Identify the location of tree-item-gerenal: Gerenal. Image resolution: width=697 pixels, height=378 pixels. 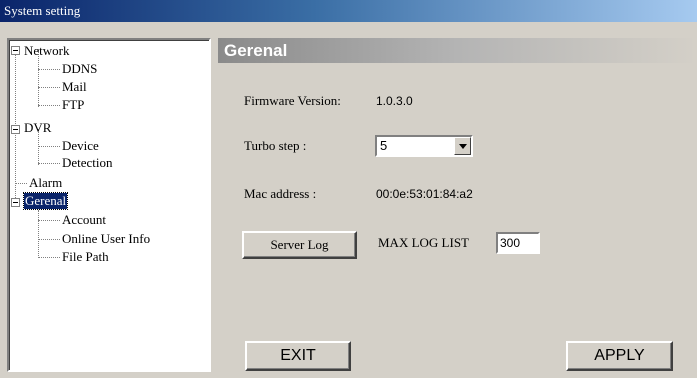
(45, 201).